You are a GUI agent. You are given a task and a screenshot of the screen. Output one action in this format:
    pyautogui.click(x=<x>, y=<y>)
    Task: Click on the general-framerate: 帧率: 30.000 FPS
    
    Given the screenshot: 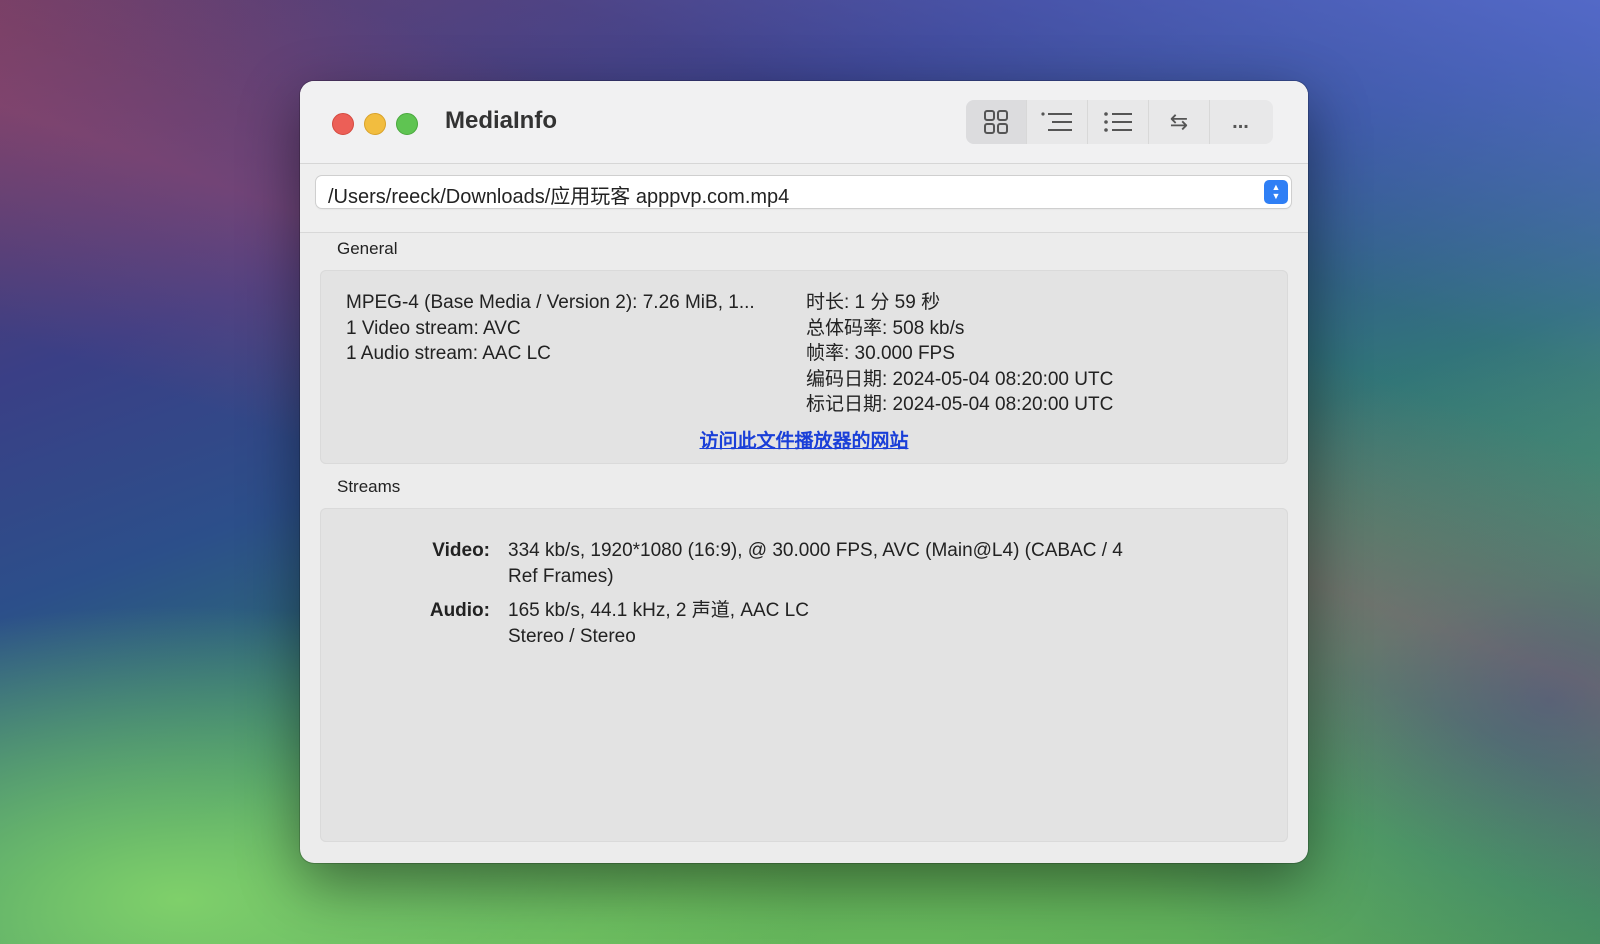 What is the action you would take?
    pyautogui.click(x=880, y=353)
    